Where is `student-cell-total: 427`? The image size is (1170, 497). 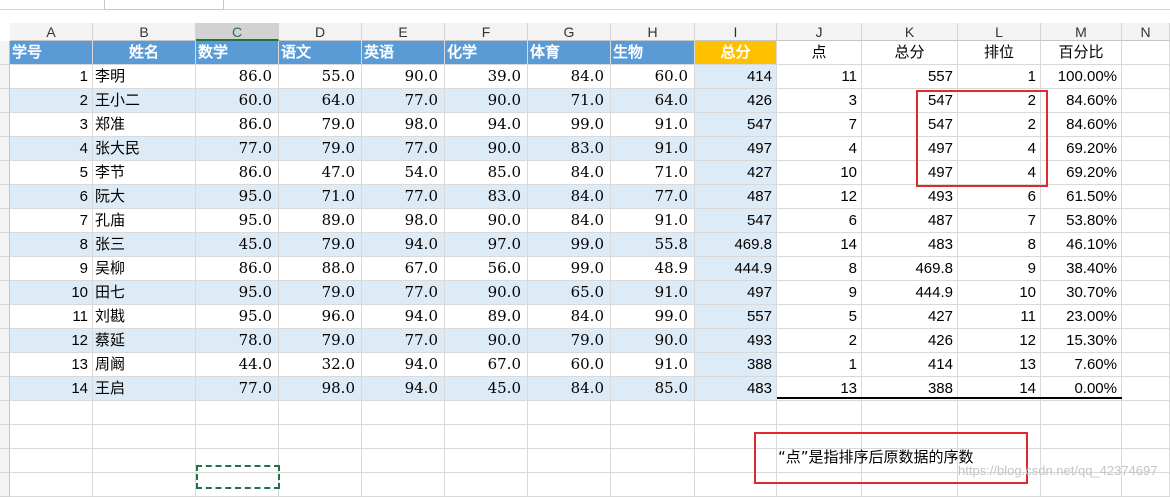 student-cell-total: 427 is located at coordinates (736, 173).